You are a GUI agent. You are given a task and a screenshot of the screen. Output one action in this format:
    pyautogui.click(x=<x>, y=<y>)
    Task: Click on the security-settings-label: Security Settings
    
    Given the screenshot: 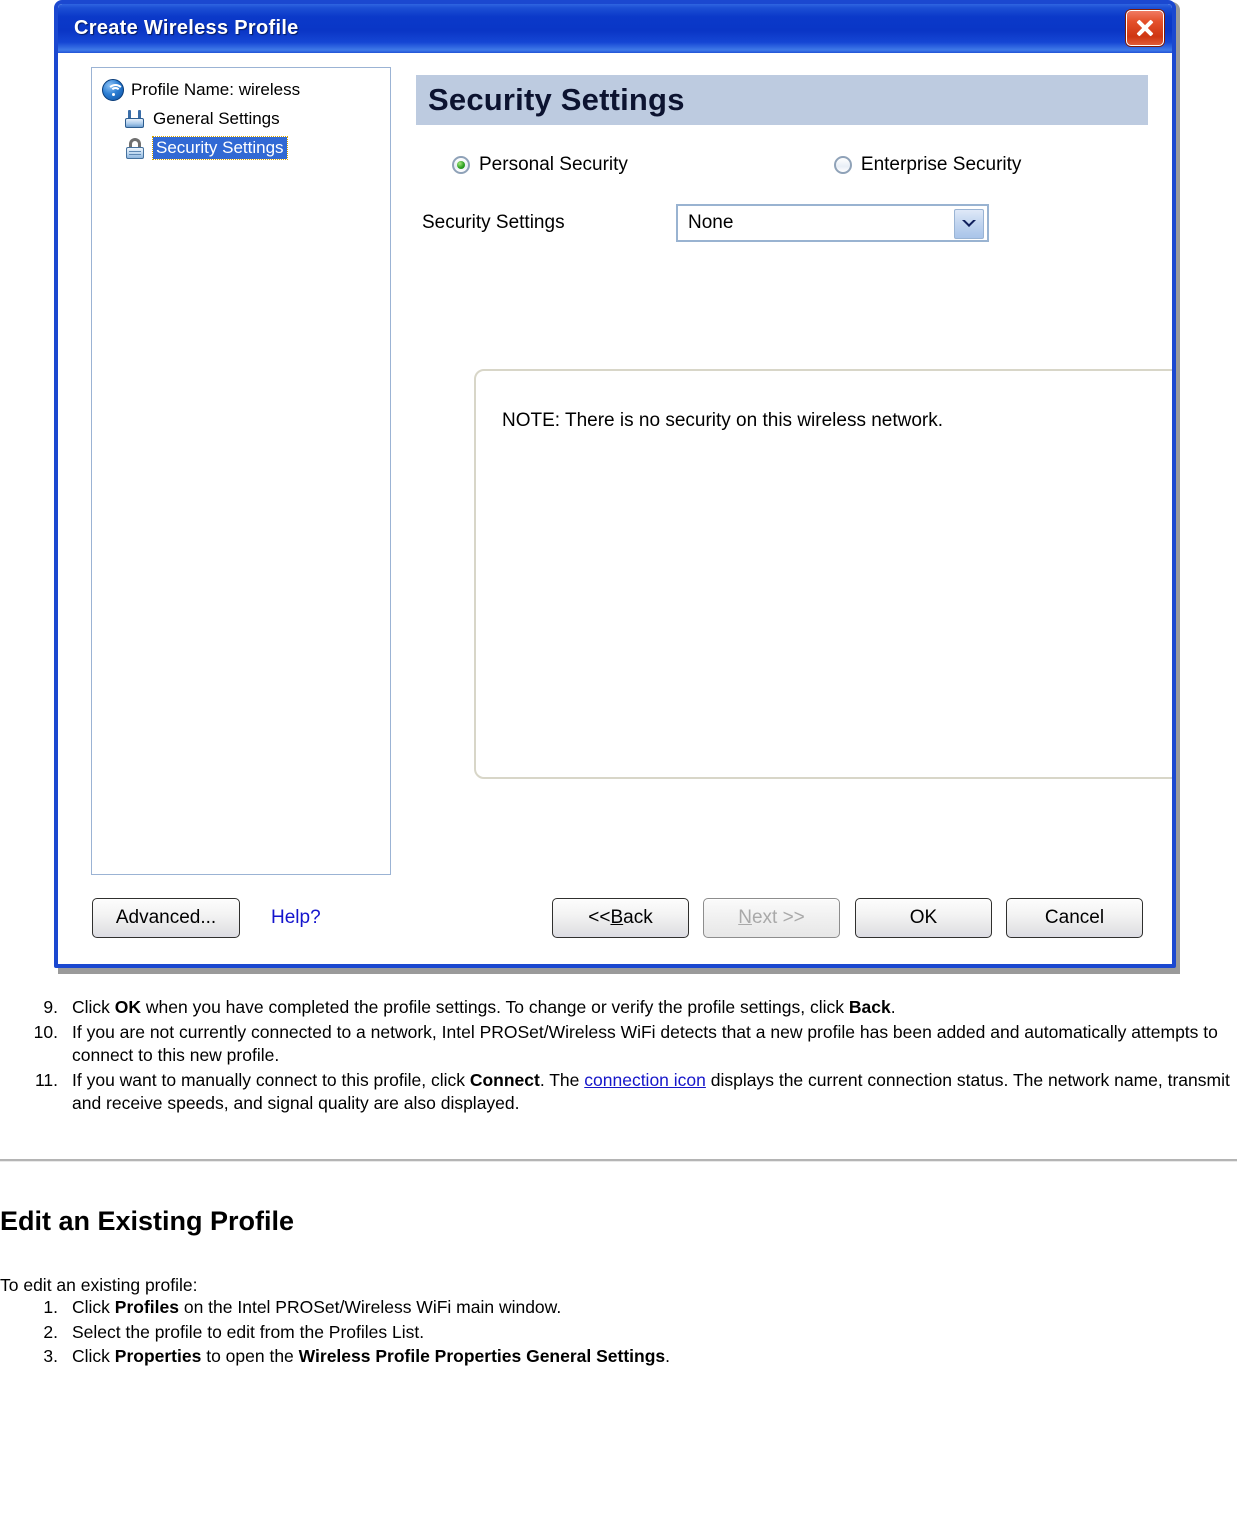 What is the action you would take?
    pyautogui.click(x=493, y=222)
    